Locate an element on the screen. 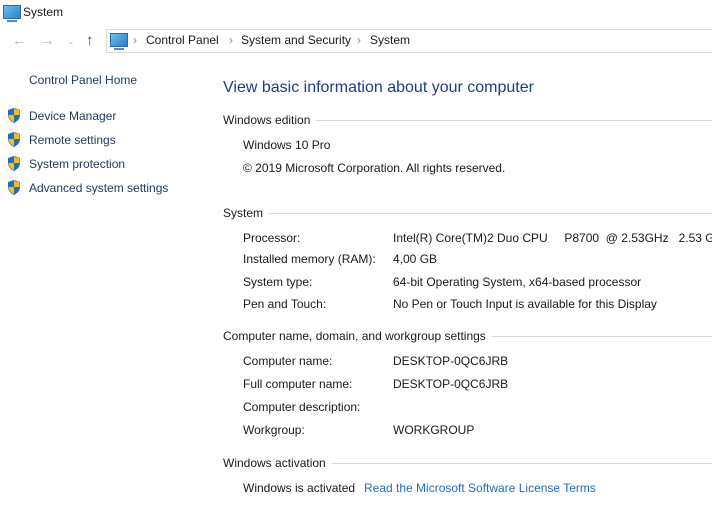 This screenshot has width=712, height=505. remote-settings-link: Remote settings is located at coordinates (72, 140).